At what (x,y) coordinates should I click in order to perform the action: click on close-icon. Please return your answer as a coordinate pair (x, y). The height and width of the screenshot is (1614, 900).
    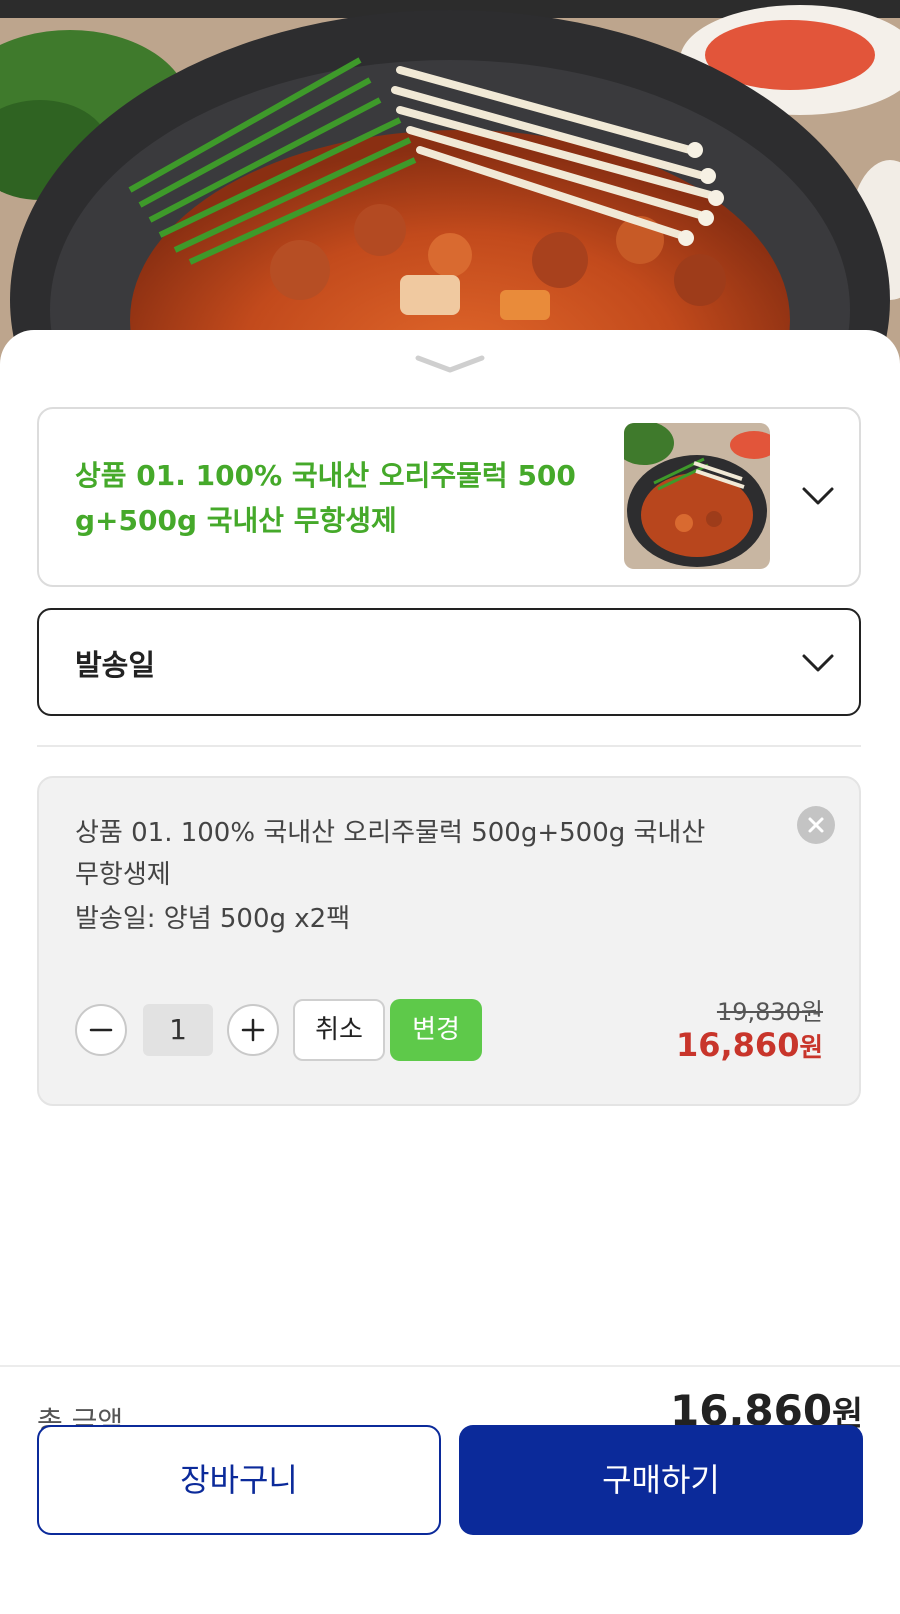
    Looking at the image, I should click on (816, 825).